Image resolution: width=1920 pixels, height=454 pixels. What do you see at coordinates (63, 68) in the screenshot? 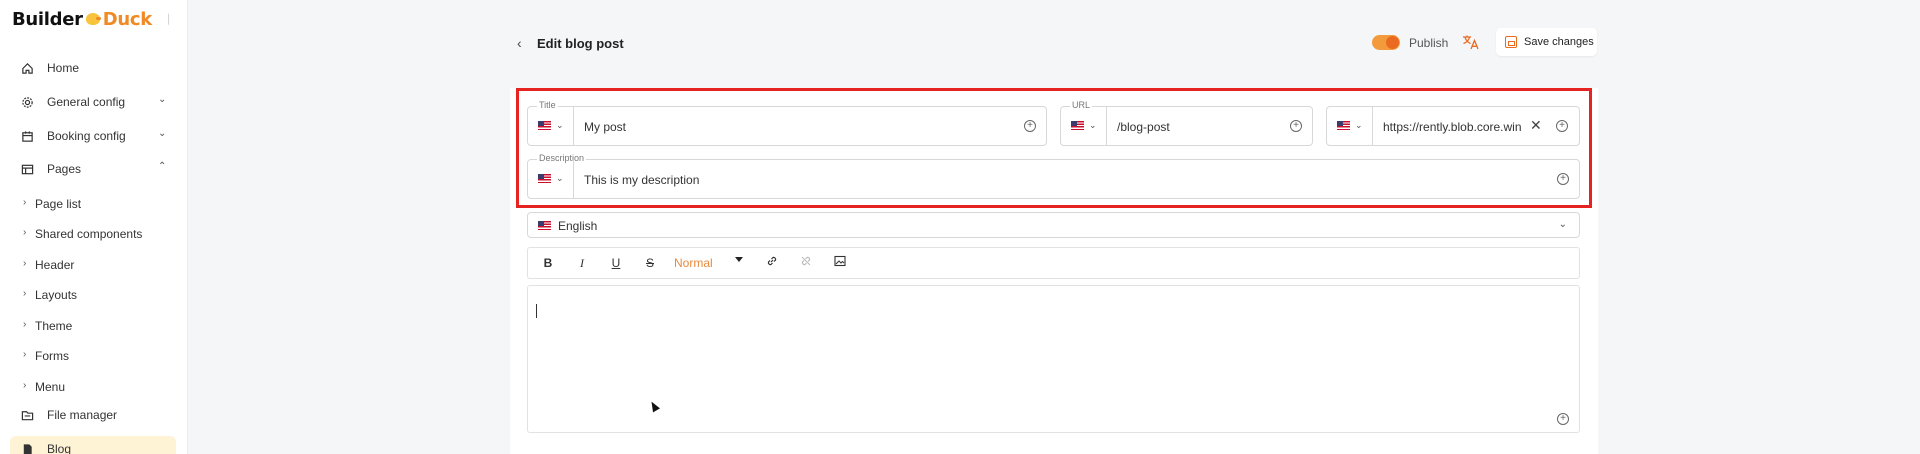
I see `sidebar-item-label: Home` at bounding box center [63, 68].